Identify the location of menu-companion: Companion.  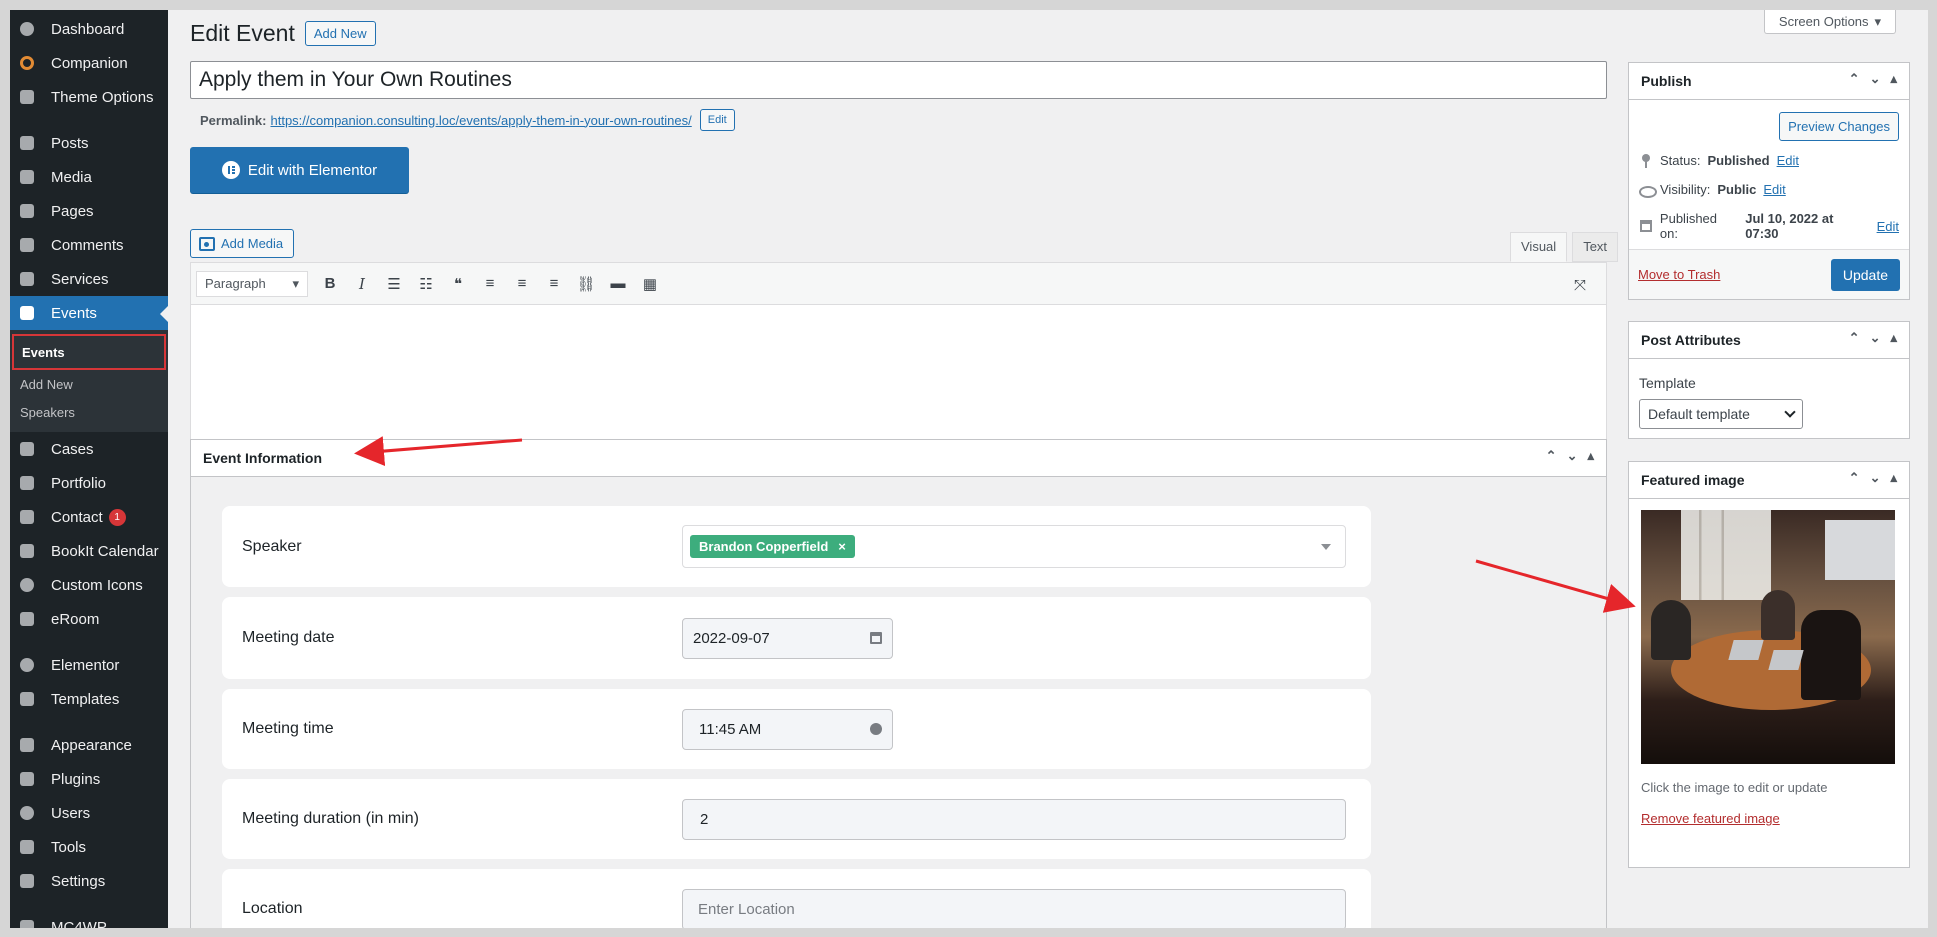
(89, 63).